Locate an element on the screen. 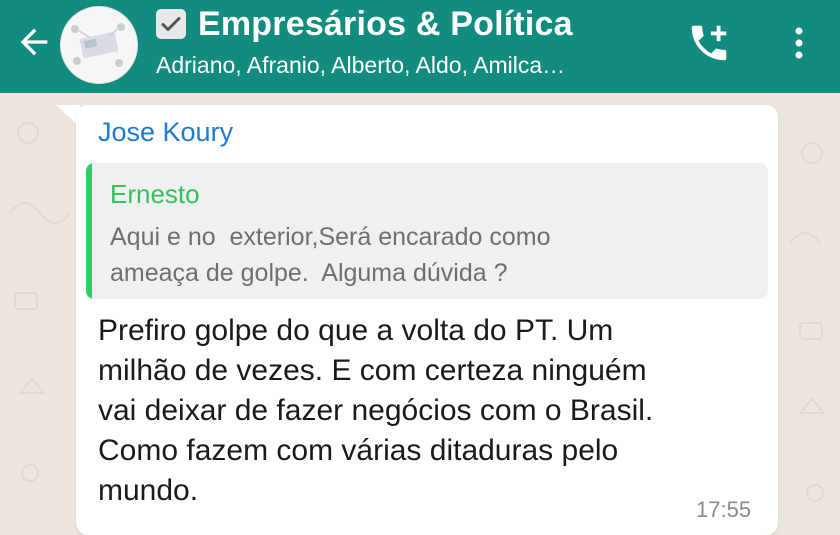 The height and width of the screenshot is (535, 840). add-call-icon is located at coordinates (709, 43).